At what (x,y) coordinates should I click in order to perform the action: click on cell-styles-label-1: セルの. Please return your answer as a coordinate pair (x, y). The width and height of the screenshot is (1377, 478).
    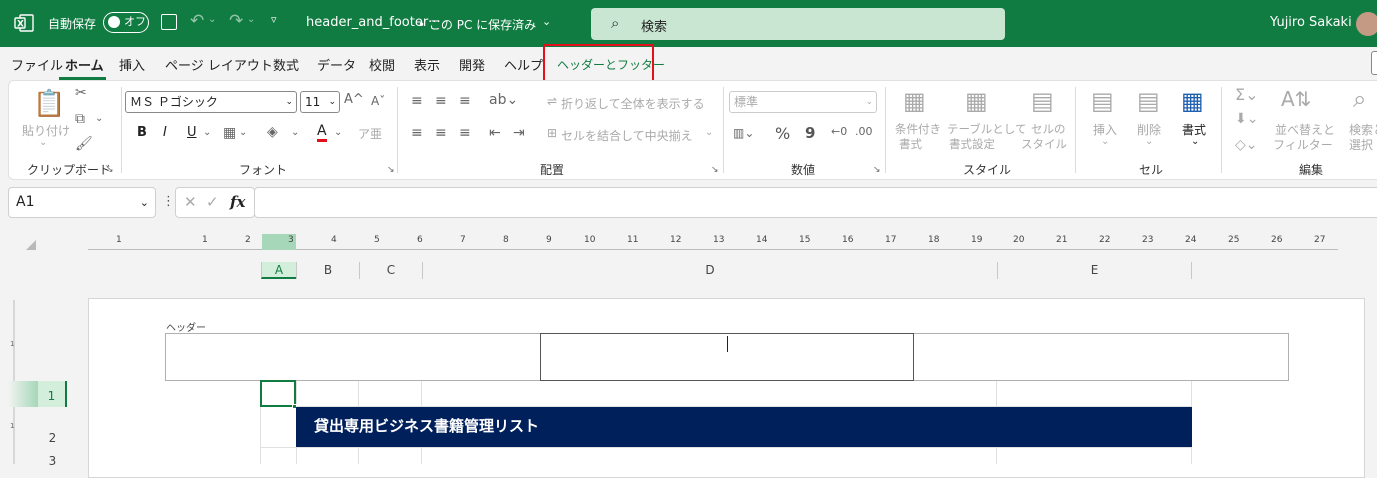
    Looking at the image, I should click on (1048, 129).